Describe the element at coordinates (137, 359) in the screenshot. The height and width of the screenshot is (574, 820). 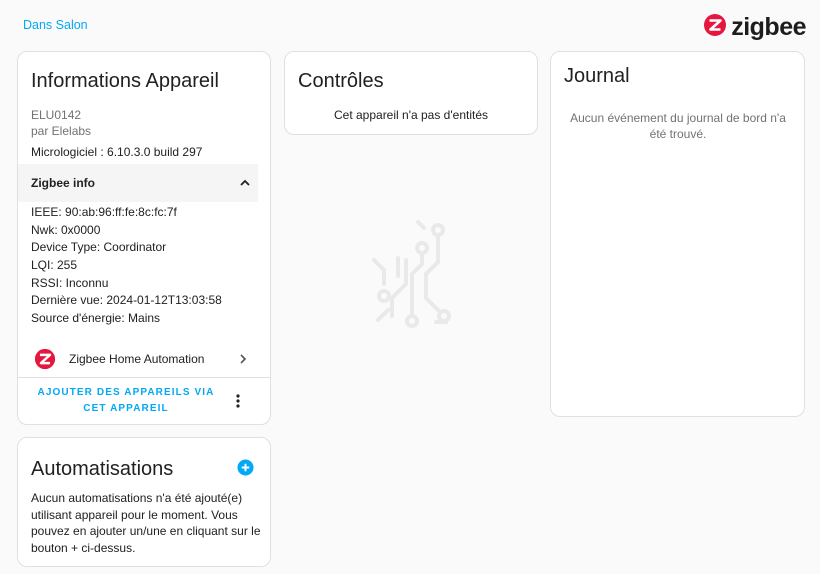
I see `integration-label: Zigbee Home Automation` at that location.